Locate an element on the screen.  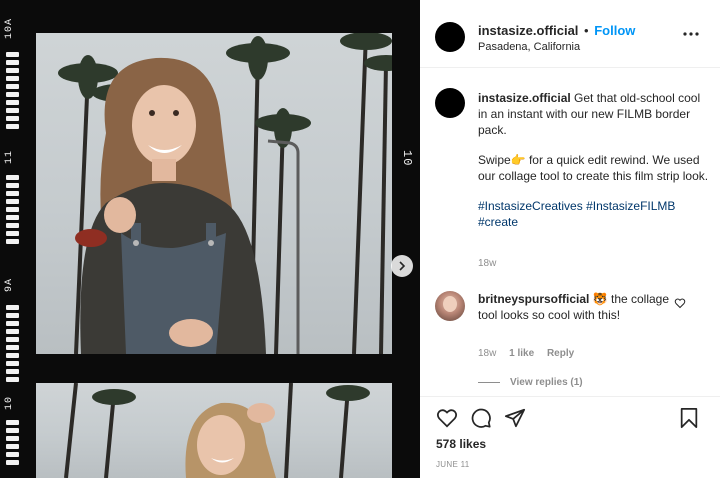
next-slide-button is located at coordinates (402, 266).